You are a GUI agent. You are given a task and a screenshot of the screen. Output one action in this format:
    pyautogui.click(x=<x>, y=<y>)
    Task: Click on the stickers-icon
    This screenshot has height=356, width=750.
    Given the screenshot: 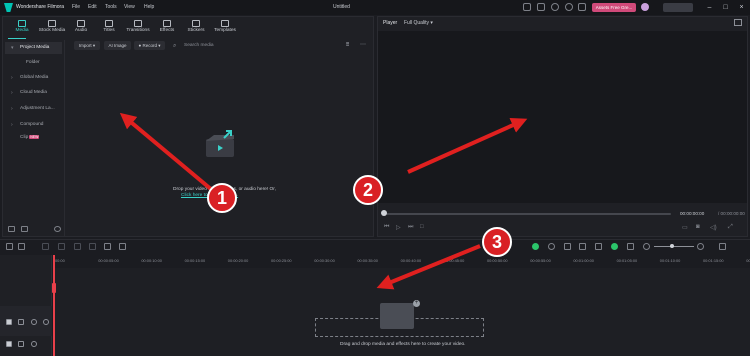 What is the action you would take?
    pyautogui.click(x=196, y=23)
    